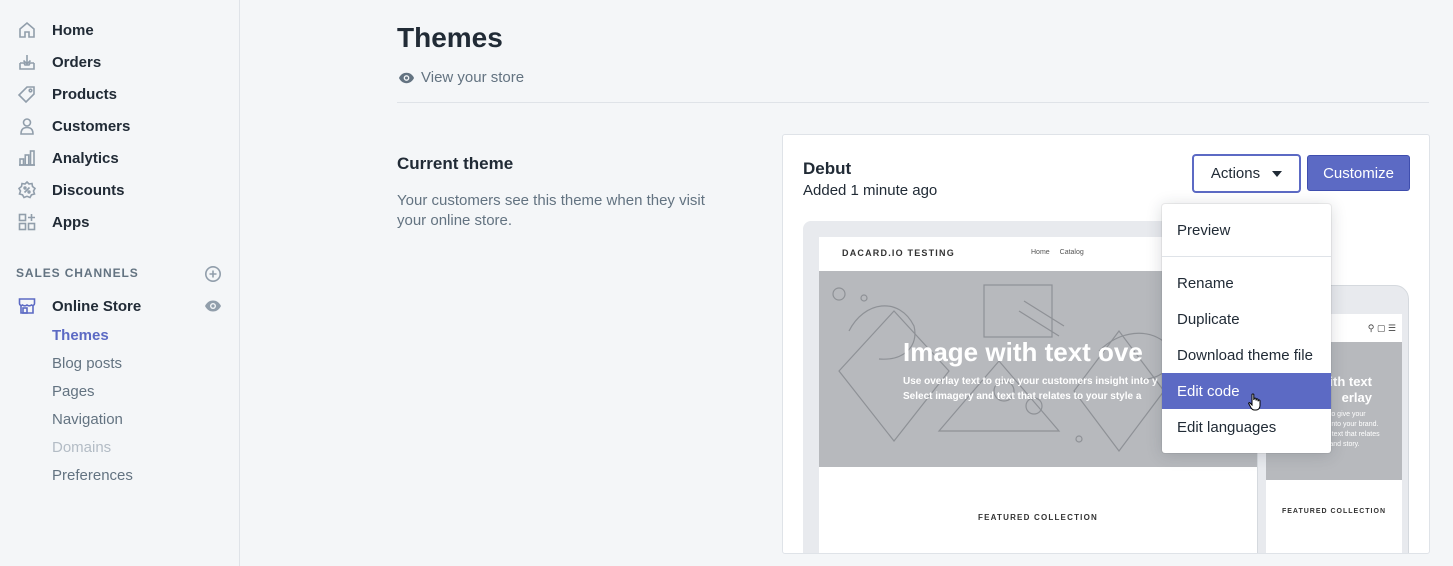  I want to click on sidebar-item-label: Products, so click(85, 94).